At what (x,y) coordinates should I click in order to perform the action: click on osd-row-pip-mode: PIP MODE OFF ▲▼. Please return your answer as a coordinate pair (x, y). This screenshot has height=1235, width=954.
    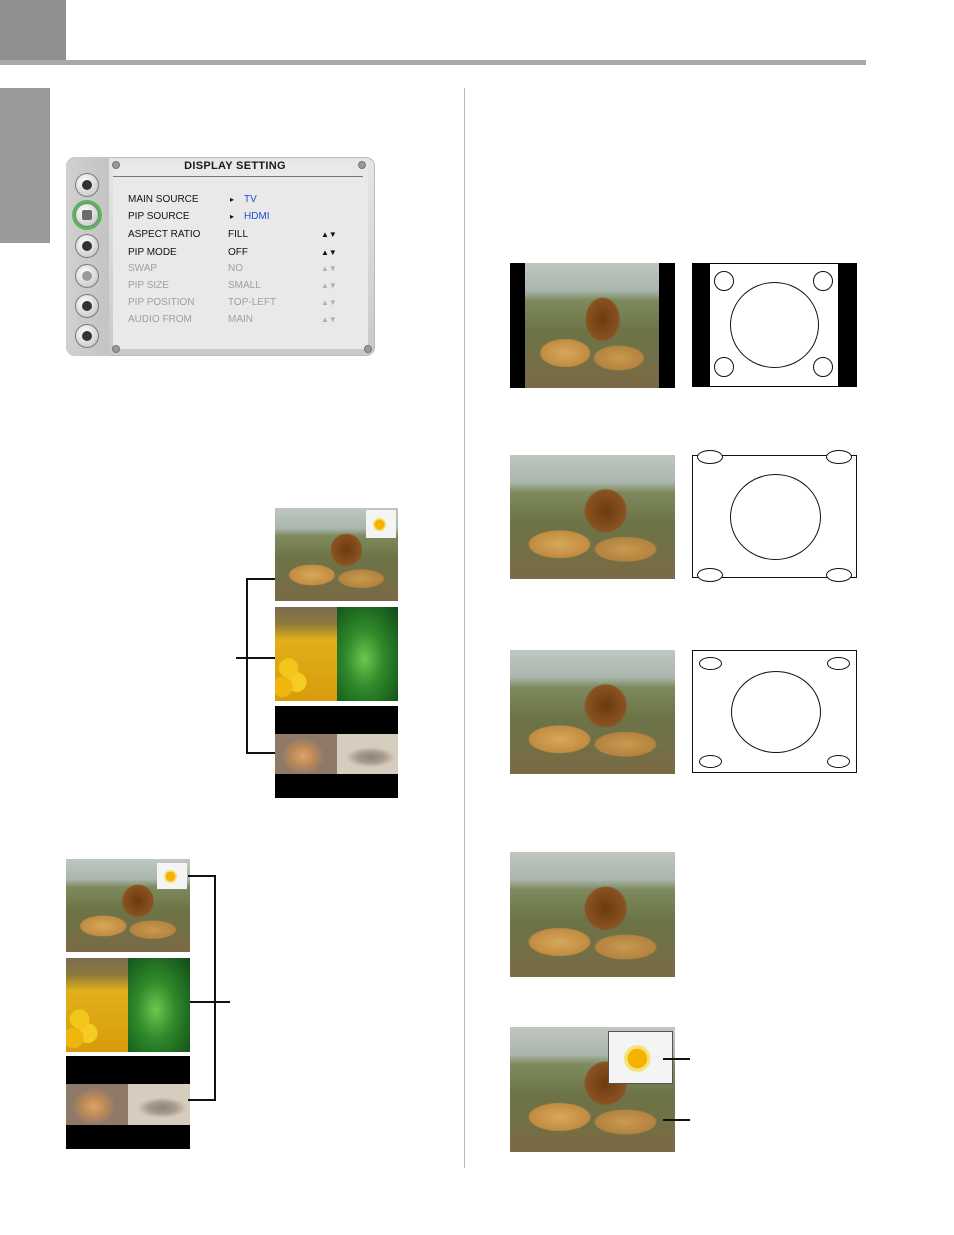
    Looking at the image, I should click on (243, 254).